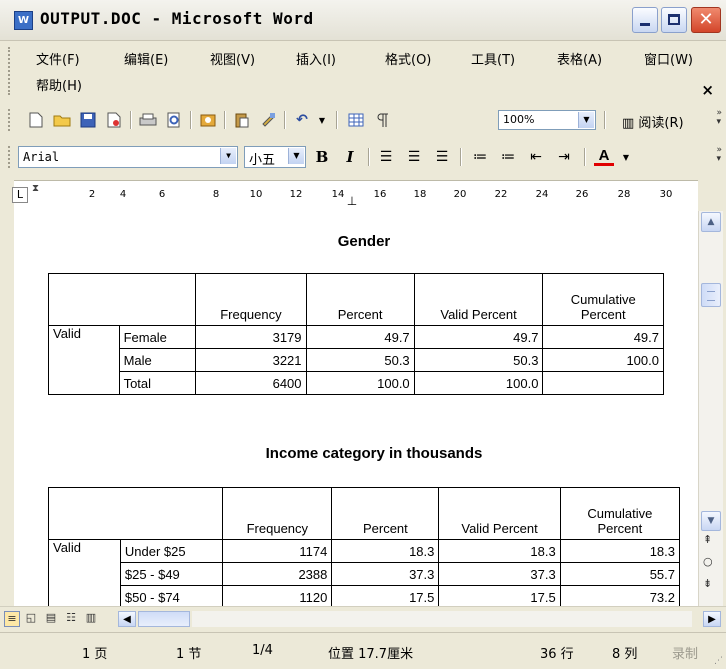 This screenshot has width=726, height=669. What do you see at coordinates (604, 156) in the screenshot?
I see `font-color-button: A` at bounding box center [604, 156].